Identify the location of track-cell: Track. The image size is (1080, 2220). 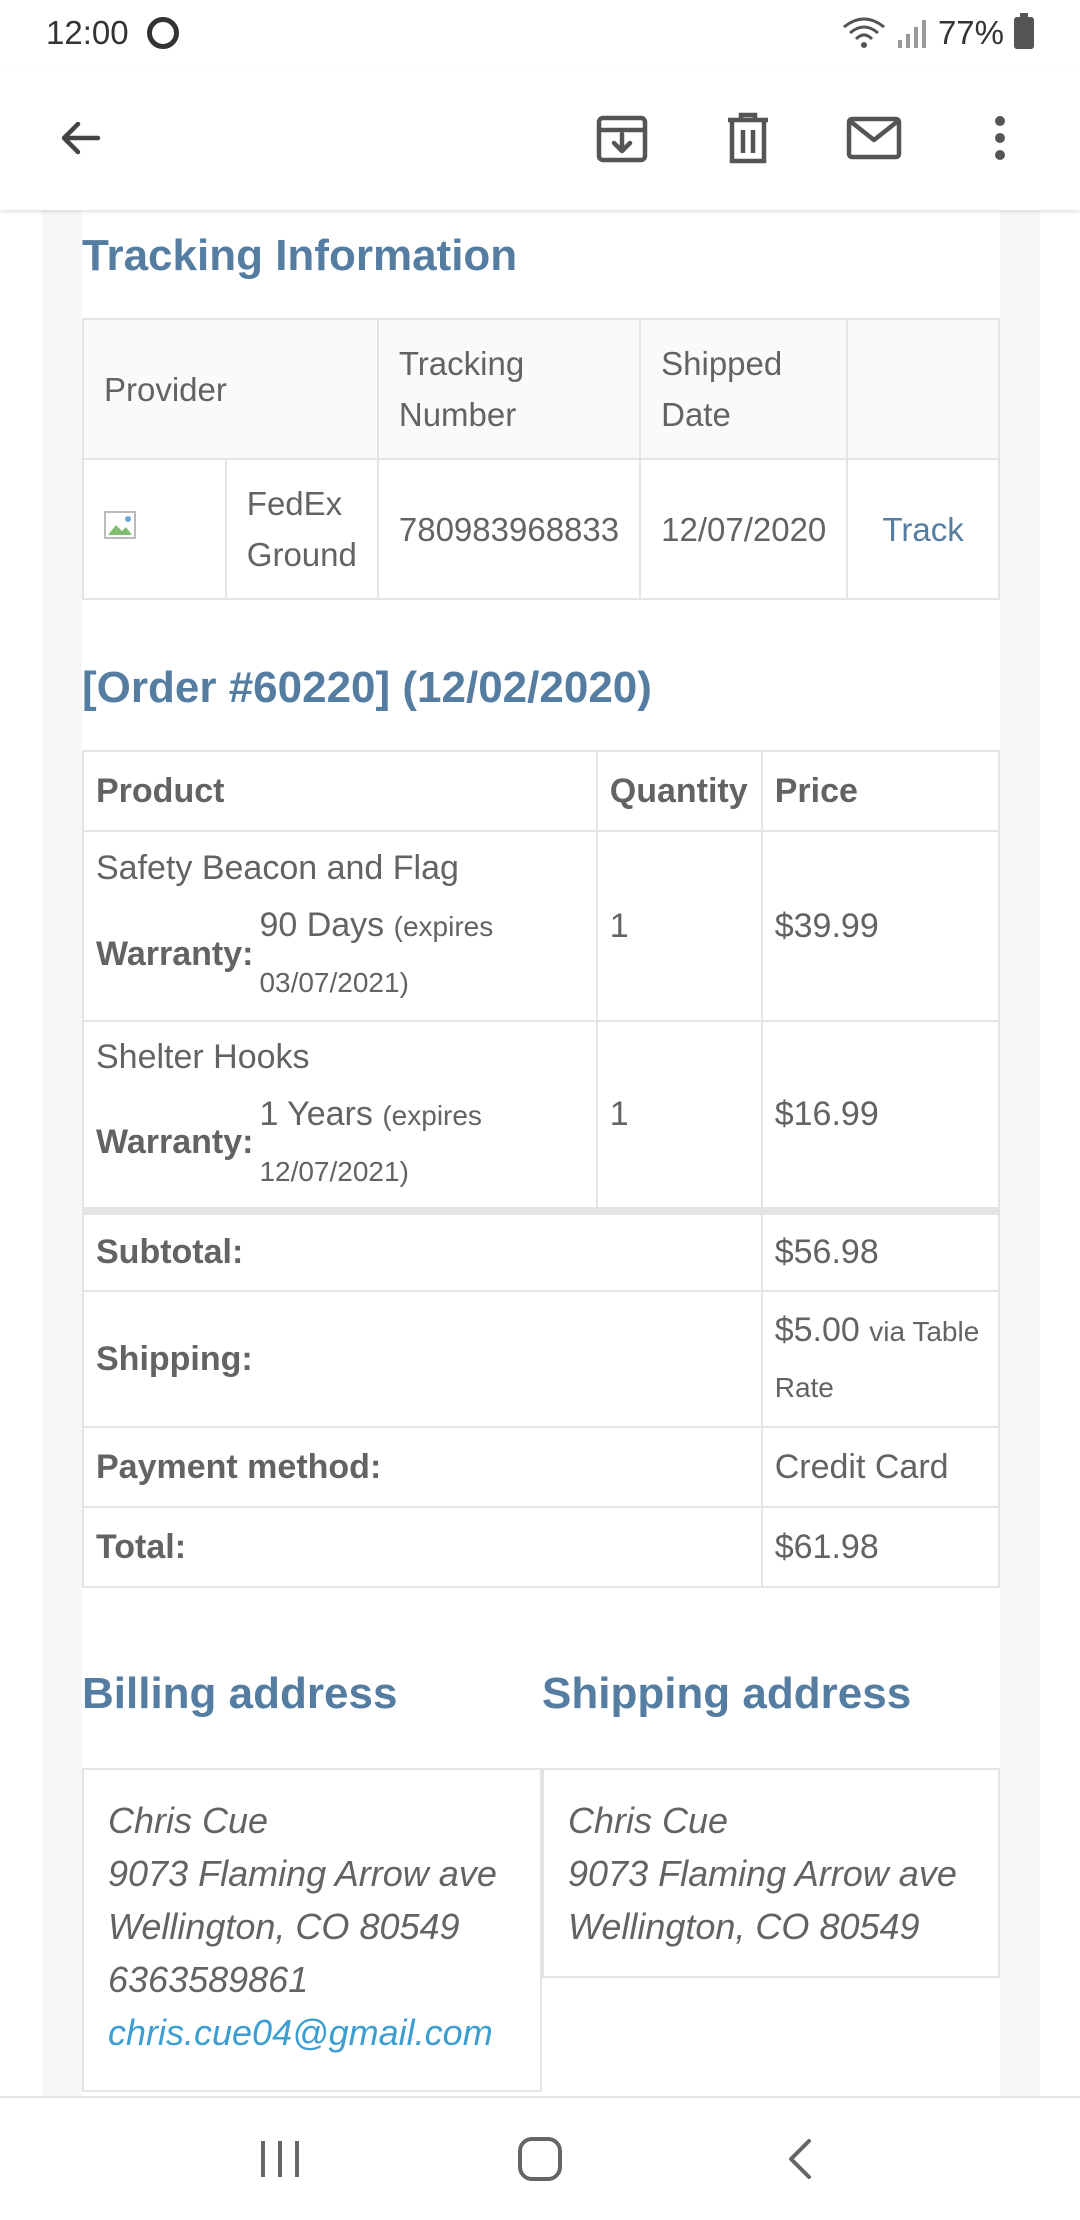
(923, 529).